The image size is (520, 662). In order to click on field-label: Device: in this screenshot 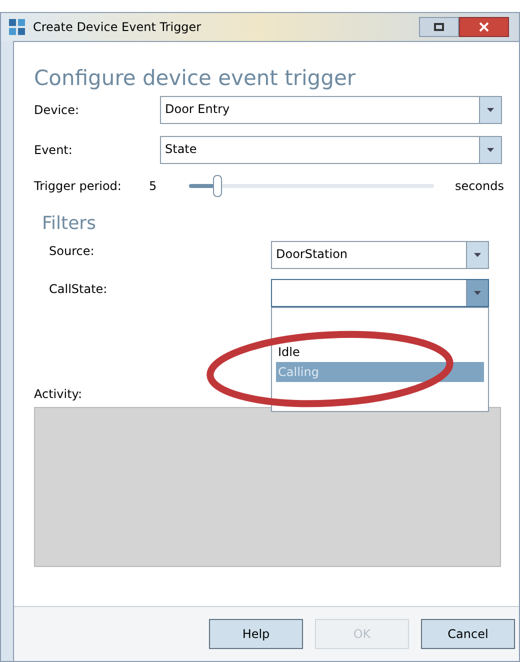, I will do `click(57, 110)`.